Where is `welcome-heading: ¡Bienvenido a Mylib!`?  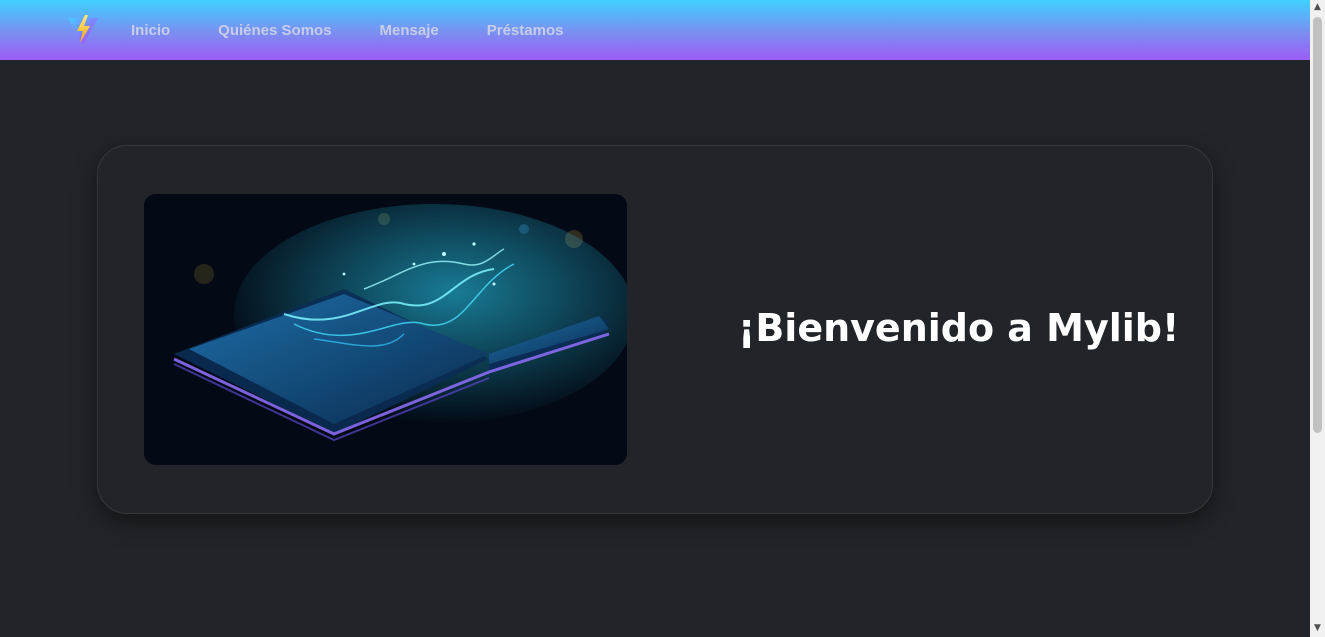
welcome-heading: ¡Bienvenido a Mylib! is located at coordinates (959, 328).